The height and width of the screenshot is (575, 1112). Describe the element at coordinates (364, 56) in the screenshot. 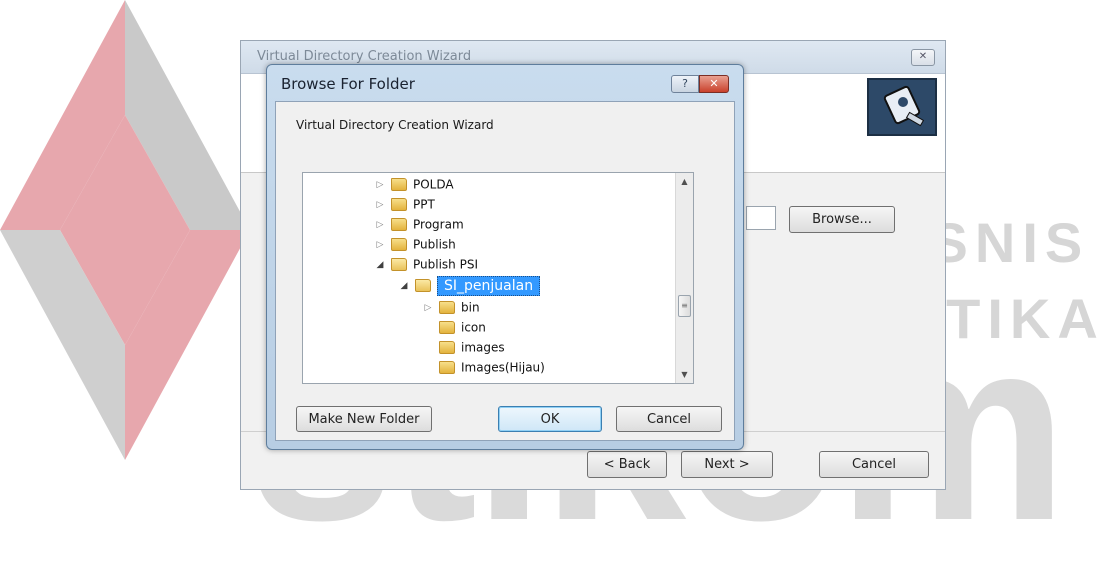

I see `wizard-title: Virtual Directory Creation Wizard` at that location.